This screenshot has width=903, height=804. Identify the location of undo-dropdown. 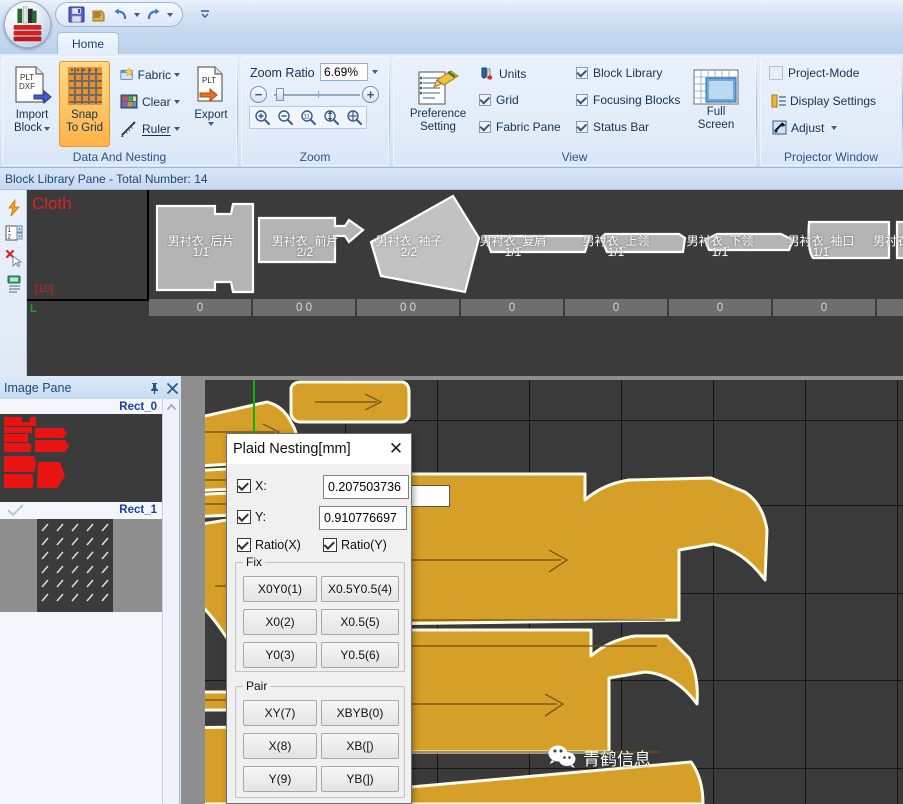
(136, 15).